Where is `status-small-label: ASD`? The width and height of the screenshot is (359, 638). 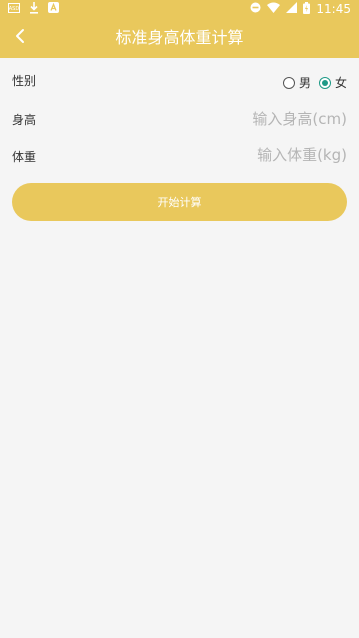 status-small-label: ASD is located at coordinates (14, 9).